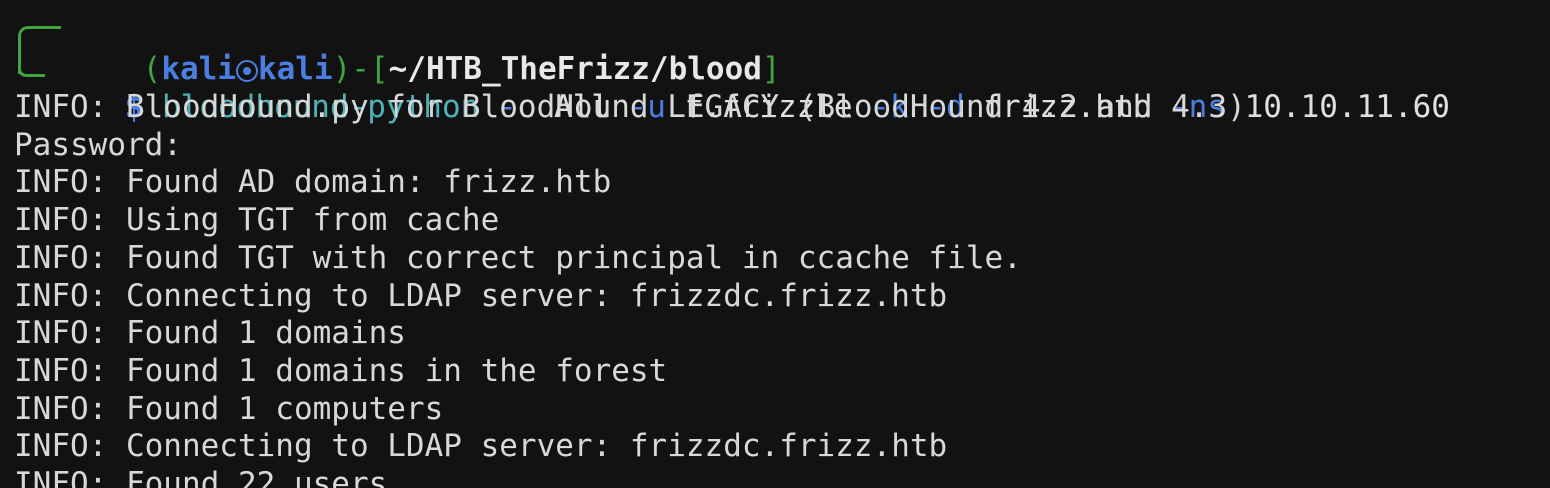 This screenshot has height=488, width=1550. I want to click on output-line: INFO: Found 1 domains, so click(210, 333).